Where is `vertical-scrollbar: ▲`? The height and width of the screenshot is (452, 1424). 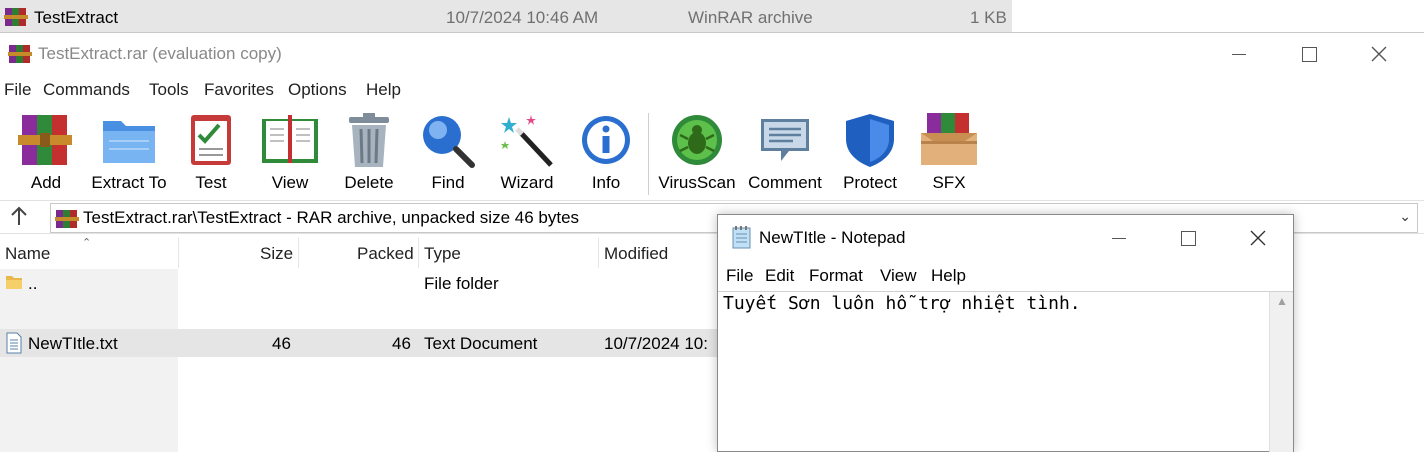
vertical-scrollbar: ▲ is located at coordinates (1281, 372).